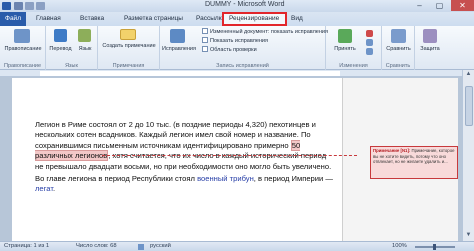  I want to click on tab-mailings: Рассылки, so click(210, 18).